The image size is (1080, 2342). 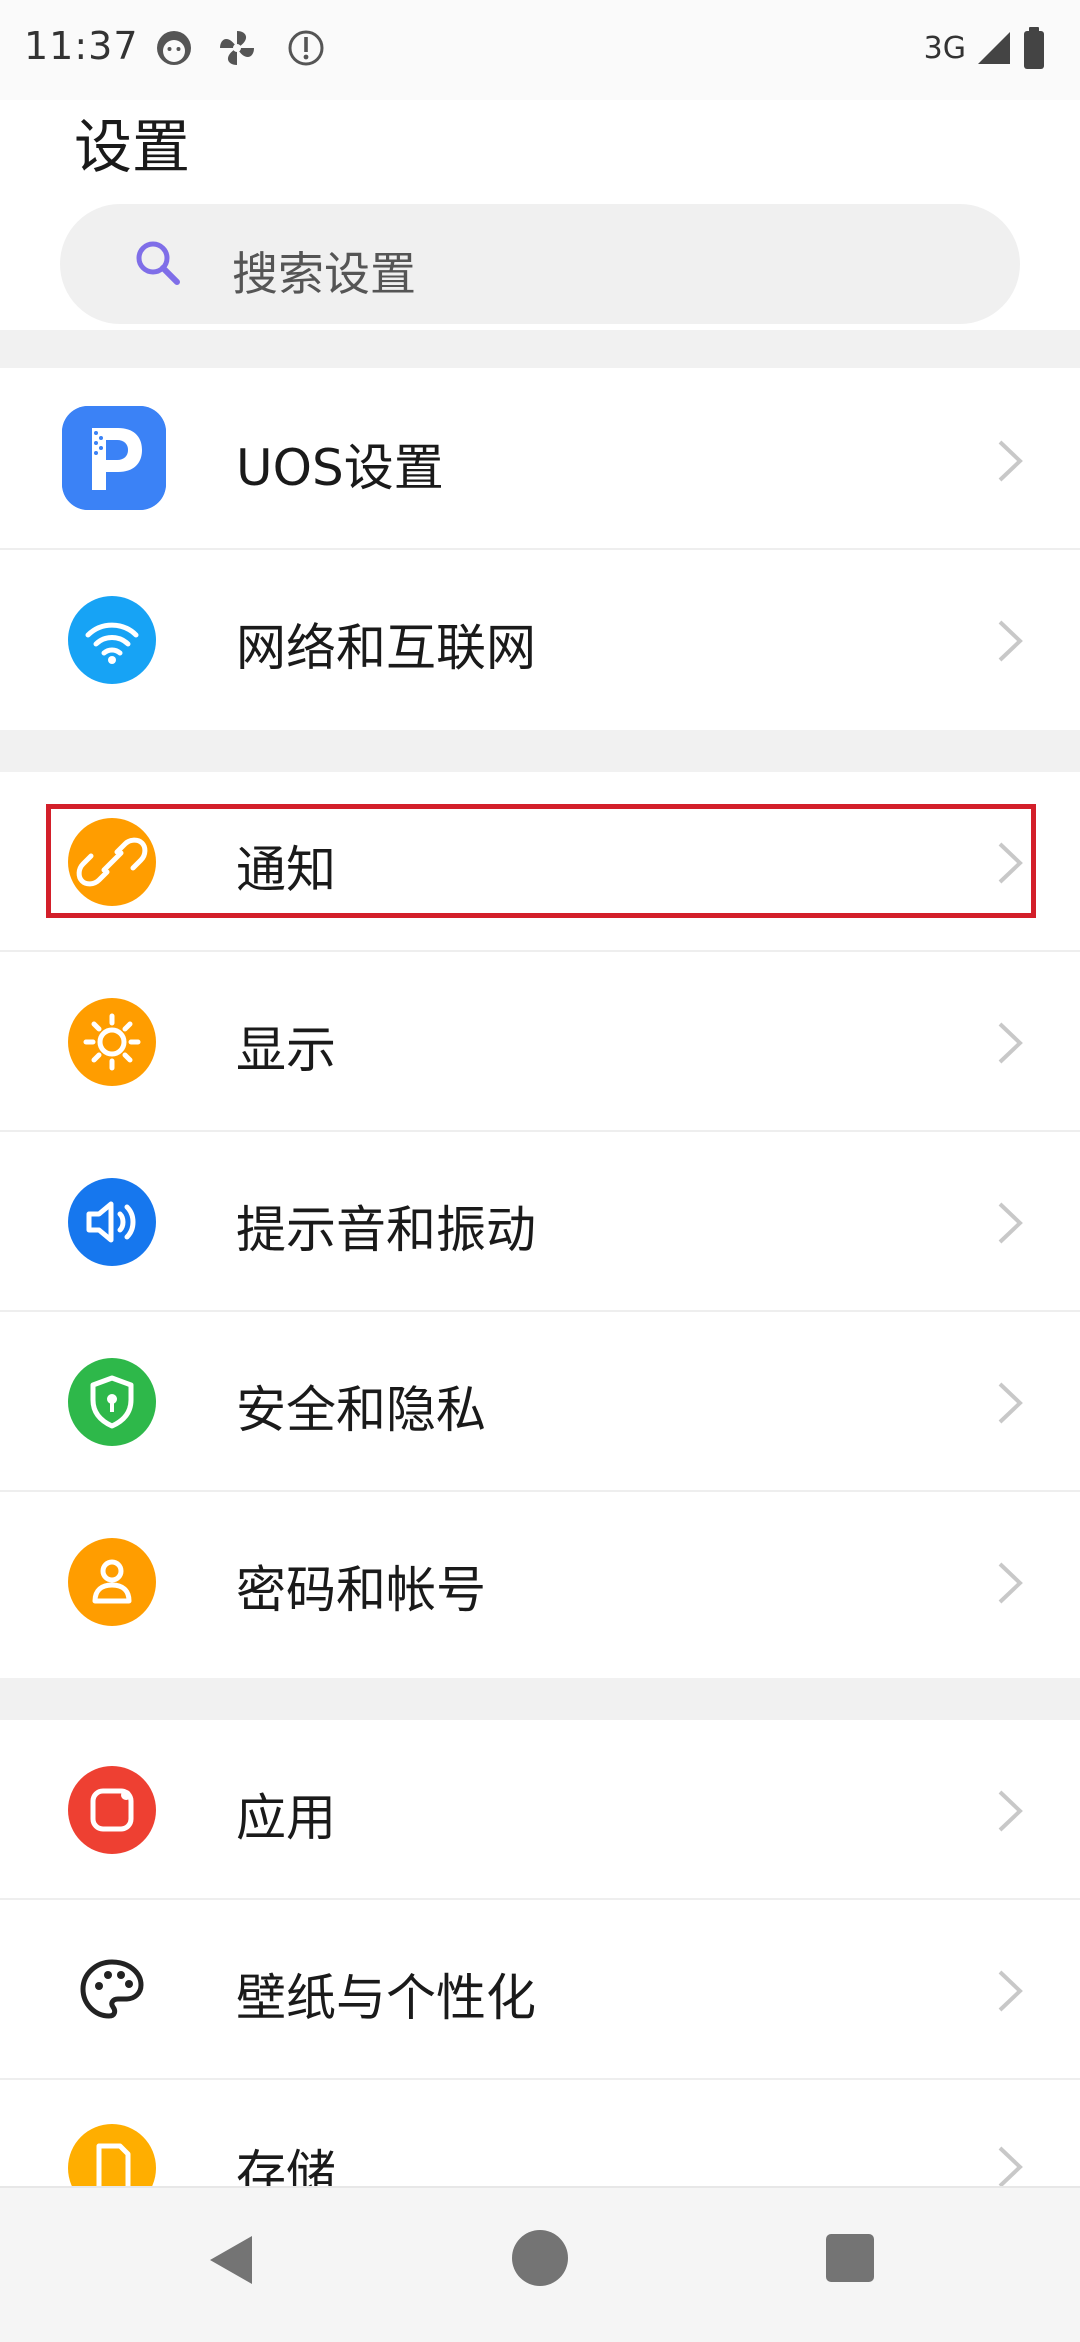 I want to click on settings-item-label: 应用, so click(x=286, y=1818).